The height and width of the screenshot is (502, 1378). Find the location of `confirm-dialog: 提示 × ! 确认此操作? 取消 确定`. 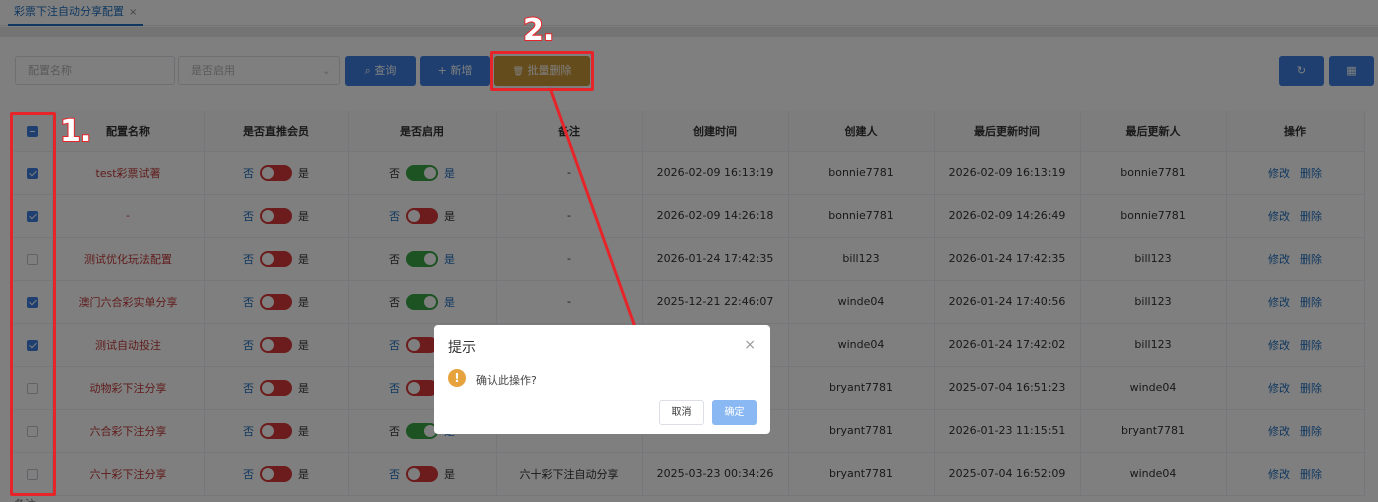

confirm-dialog: 提示 × ! 确认此操作? 取消 确定 is located at coordinates (602, 379).